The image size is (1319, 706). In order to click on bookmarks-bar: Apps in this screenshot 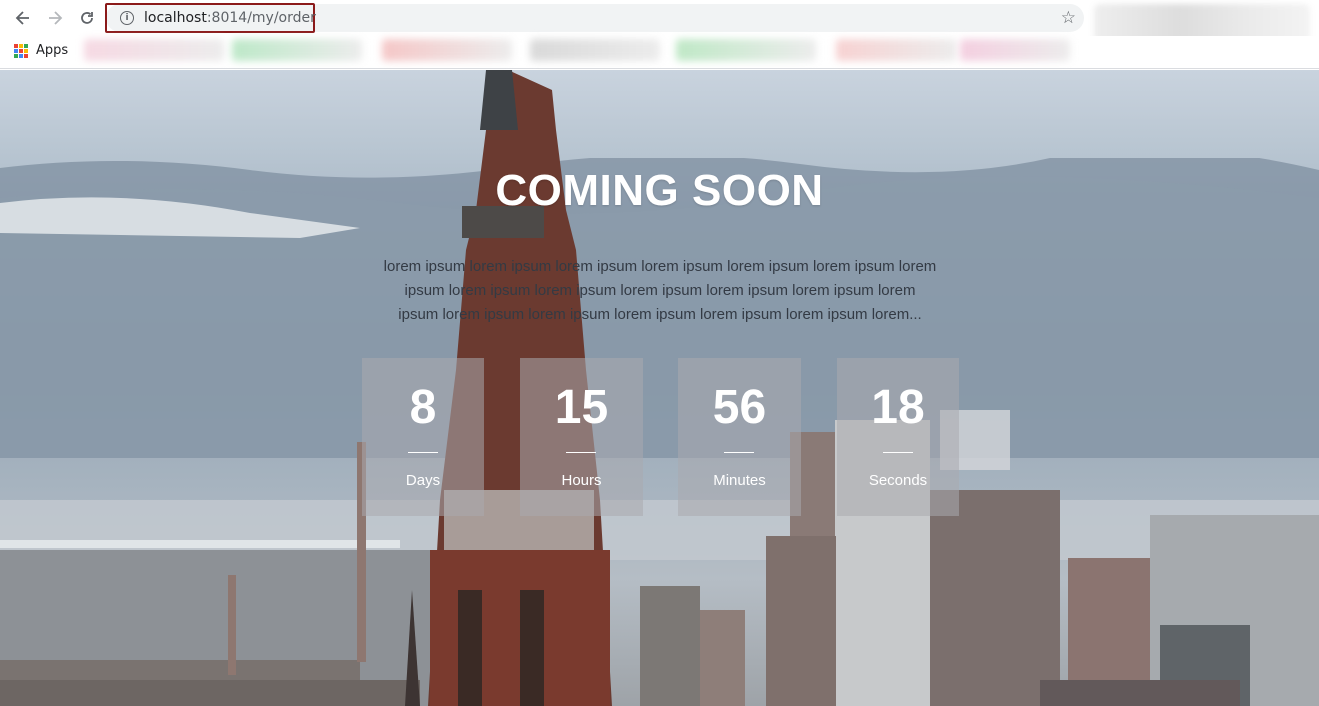, I will do `click(659, 52)`.